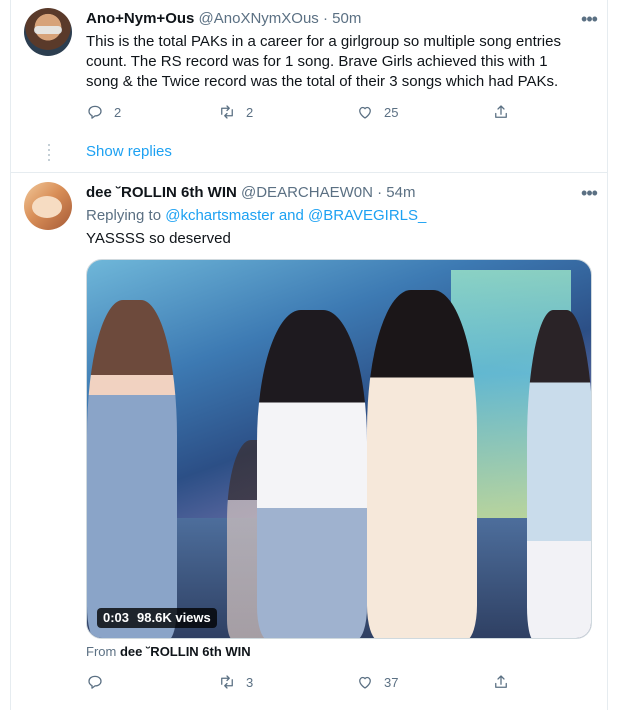  What do you see at coordinates (103, 112) in the screenshot?
I see `reply-button: 2` at bounding box center [103, 112].